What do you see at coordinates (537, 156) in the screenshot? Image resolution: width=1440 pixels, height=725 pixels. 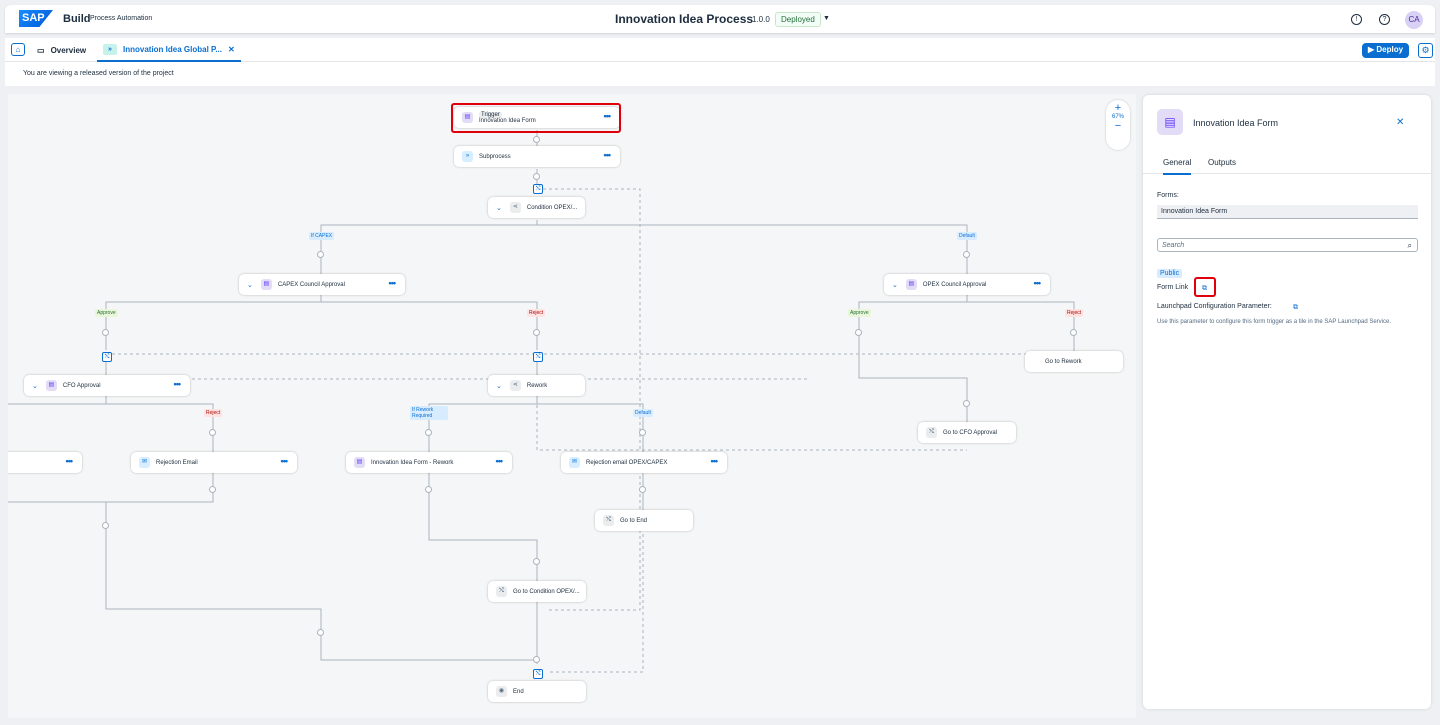 I see `subprocess-node: » Subprocess •••` at bounding box center [537, 156].